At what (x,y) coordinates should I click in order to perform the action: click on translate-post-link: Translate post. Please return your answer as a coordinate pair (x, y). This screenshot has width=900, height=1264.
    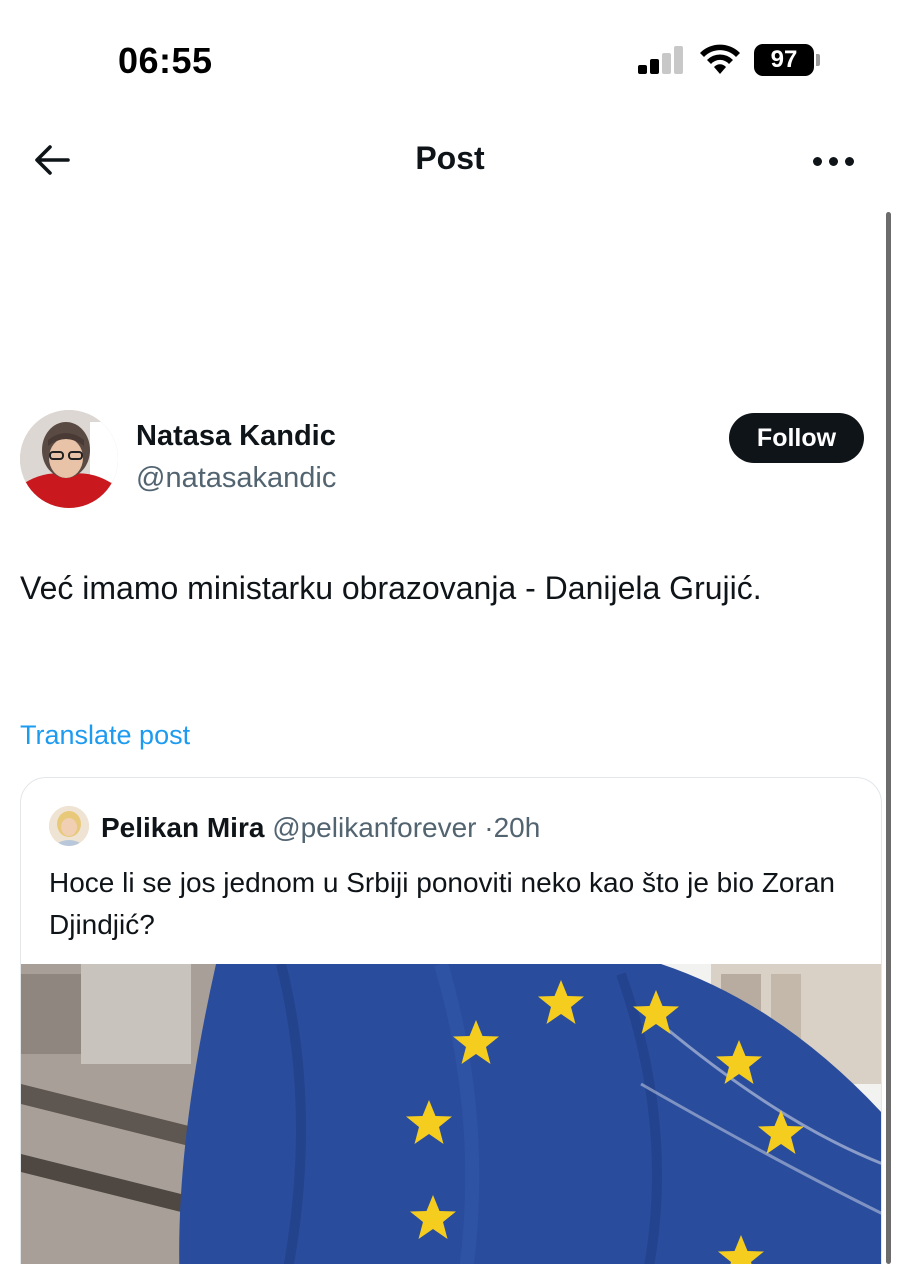
    Looking at the image, I should click on (105, 735).